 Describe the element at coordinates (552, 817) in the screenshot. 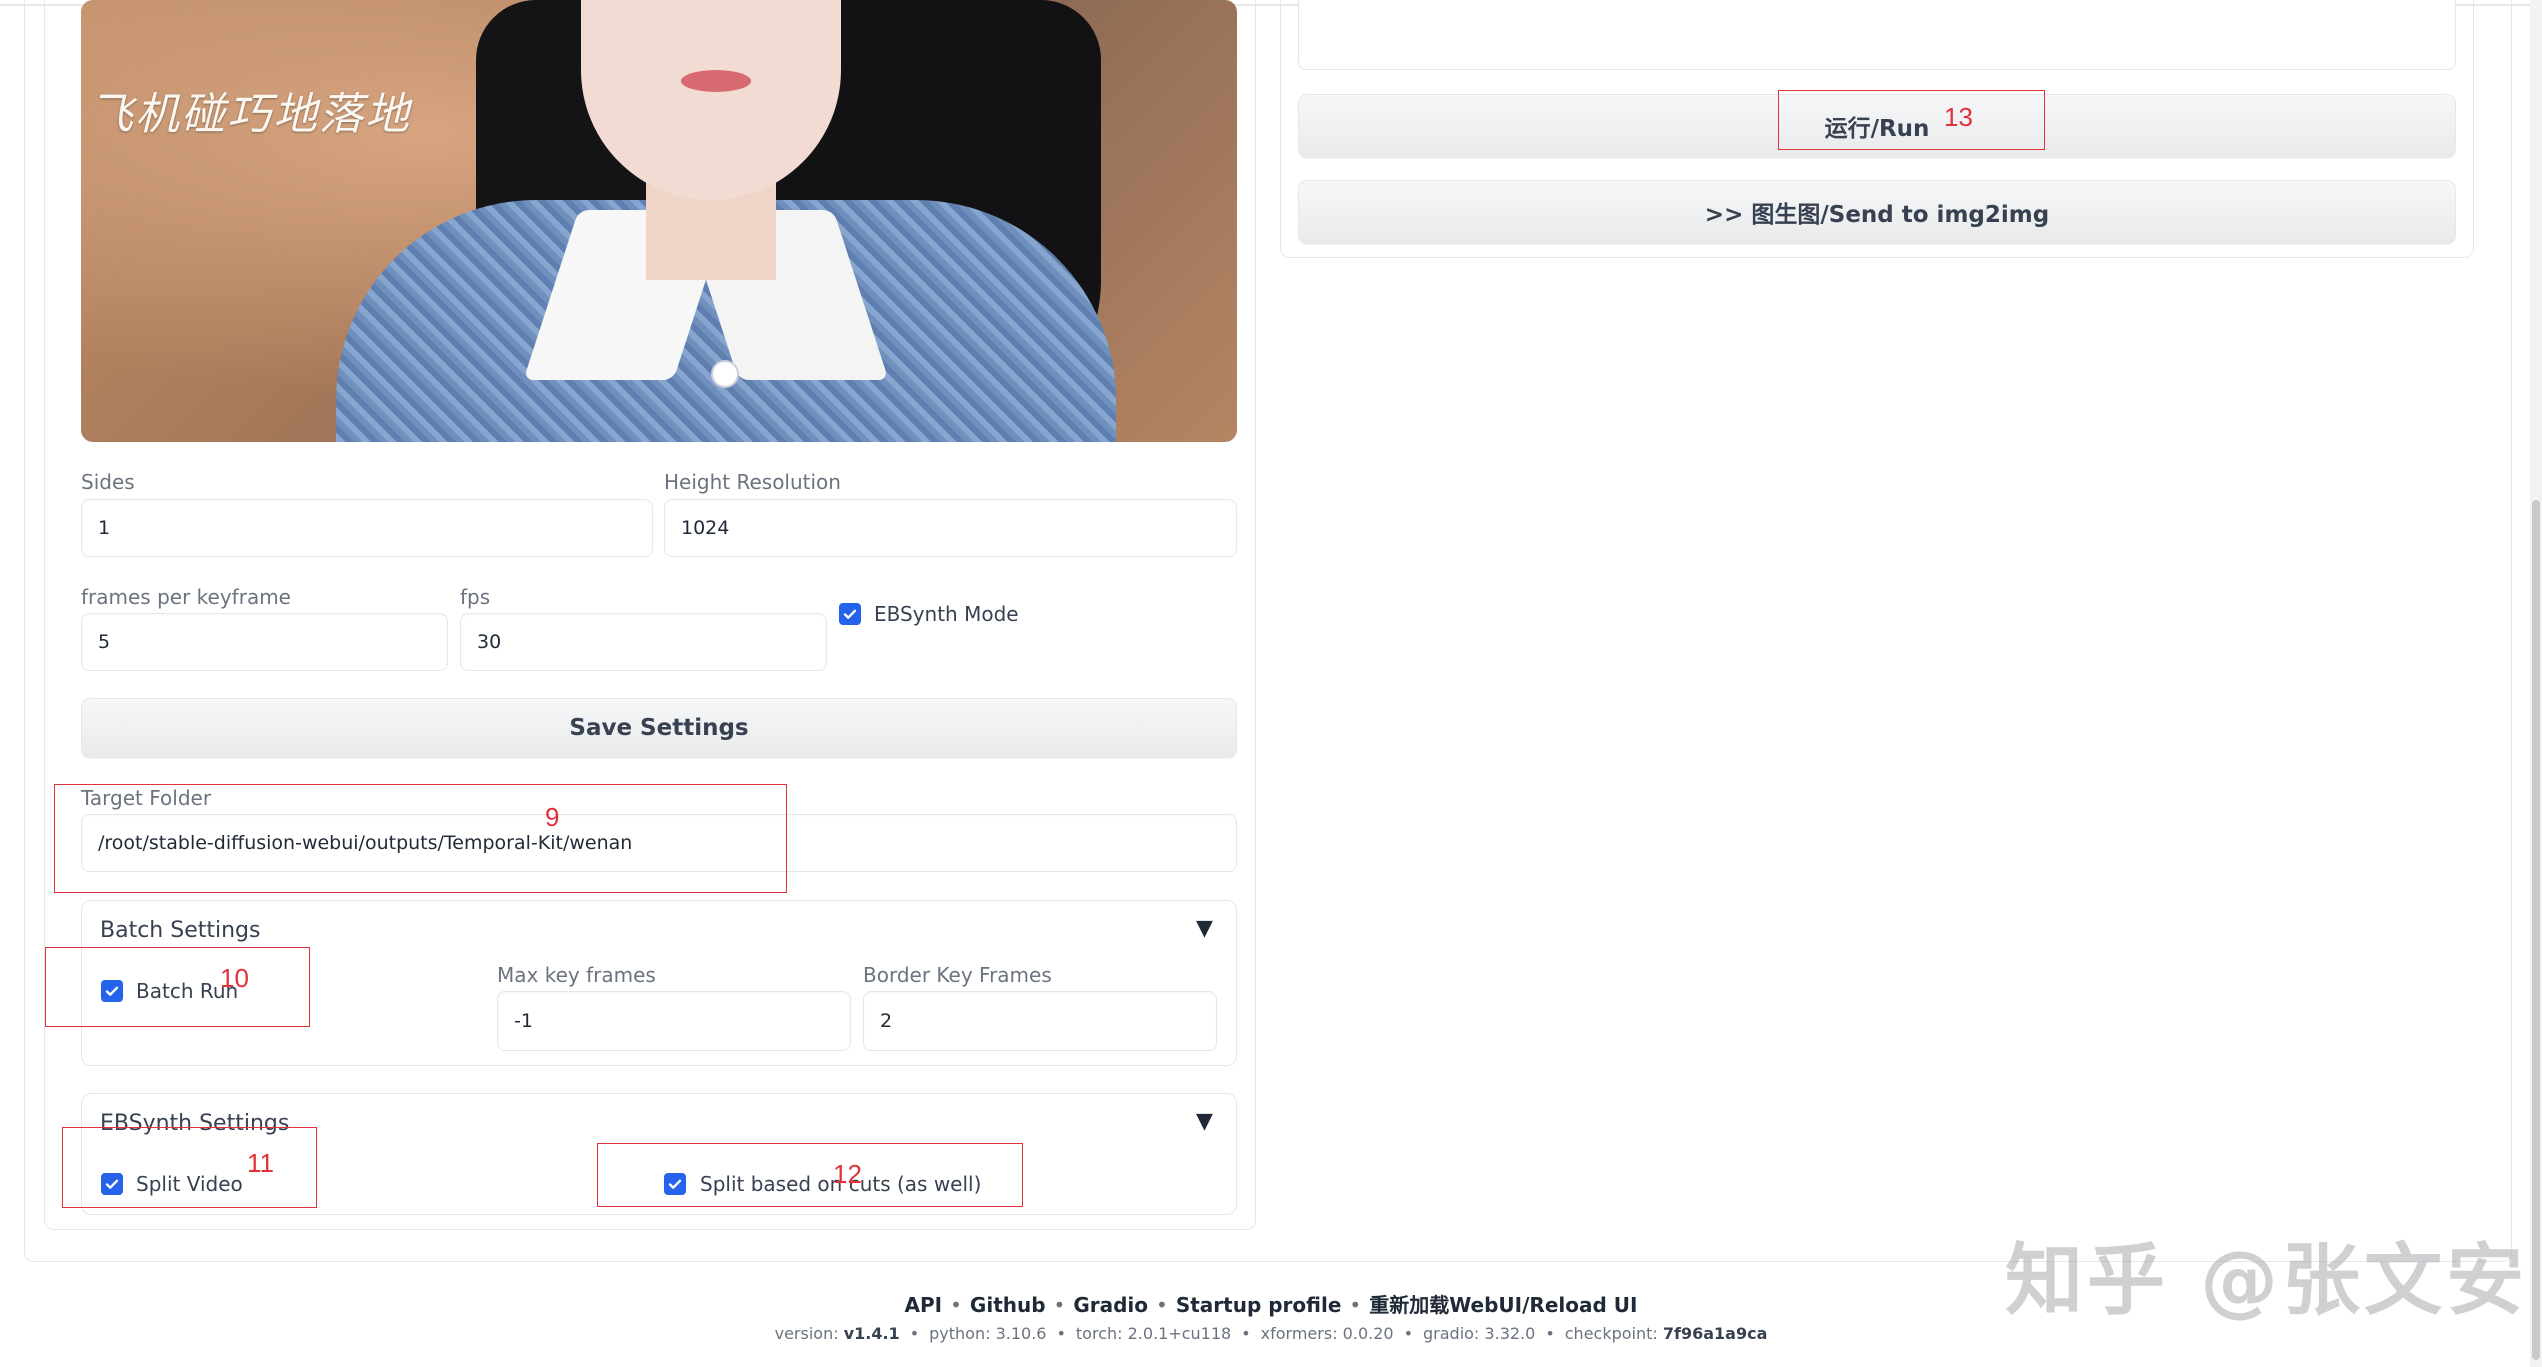

I see `annotation-number-9: 9` at that location.